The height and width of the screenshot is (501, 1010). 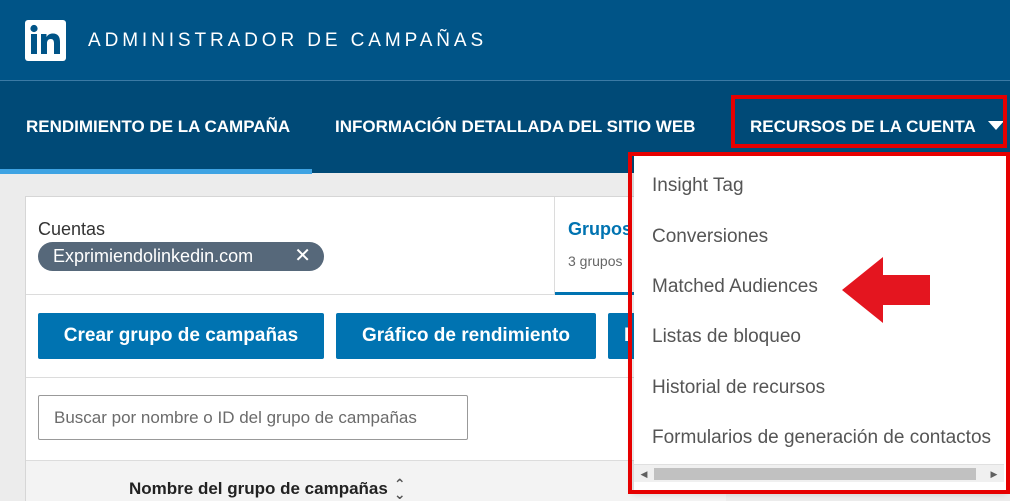 What do you see at coordinates (595, 261) in the screenshot?
I see `groups-tab-count: 3 grupos` at bounding box center [595, 261].